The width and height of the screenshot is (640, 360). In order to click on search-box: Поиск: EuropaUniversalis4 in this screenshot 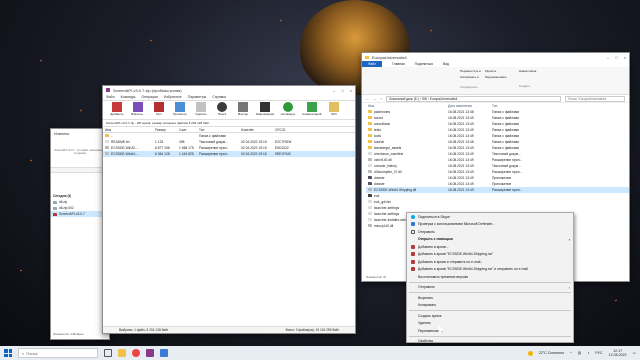, I will do `click(595, 98)`.